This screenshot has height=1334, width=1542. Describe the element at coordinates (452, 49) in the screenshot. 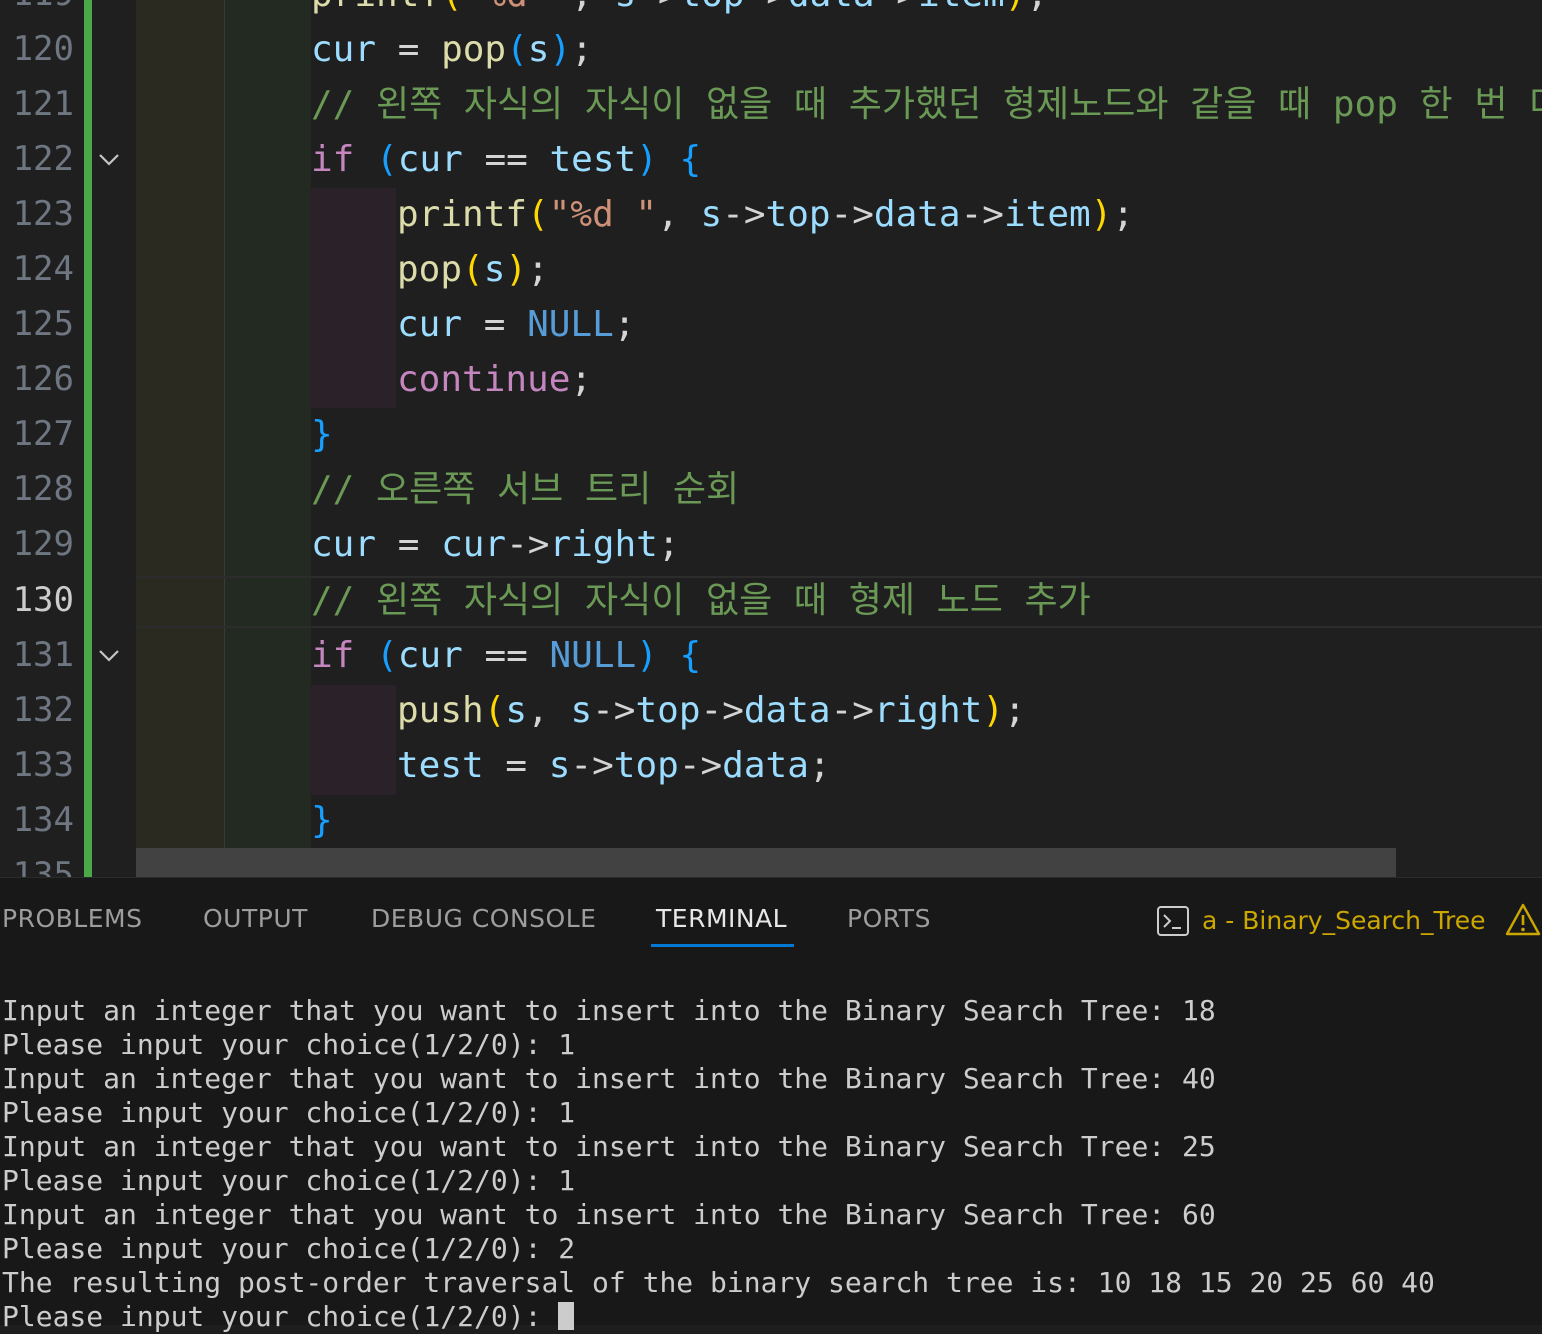

I see `code-text: cur = pop(s);` at that location.